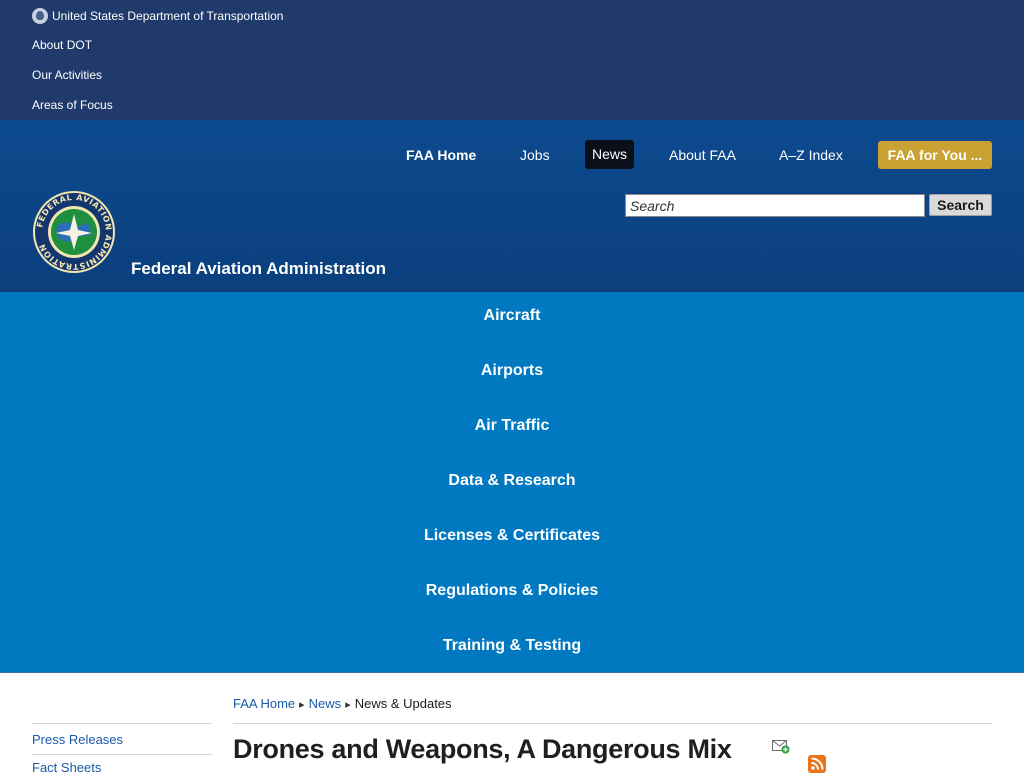  What do you see at coordinates (512, 426) in the screenshot?
I see `main-nav-air-traffic: Air Traffic` at bounding box center [512, 426].